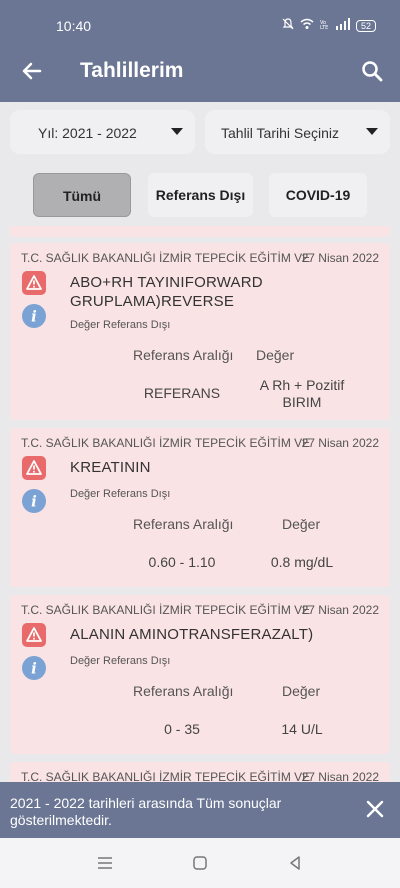 The width and height of the screenshot is (400, 888). I want to click on reference-range-value: REFERANS, so click(182, 393).